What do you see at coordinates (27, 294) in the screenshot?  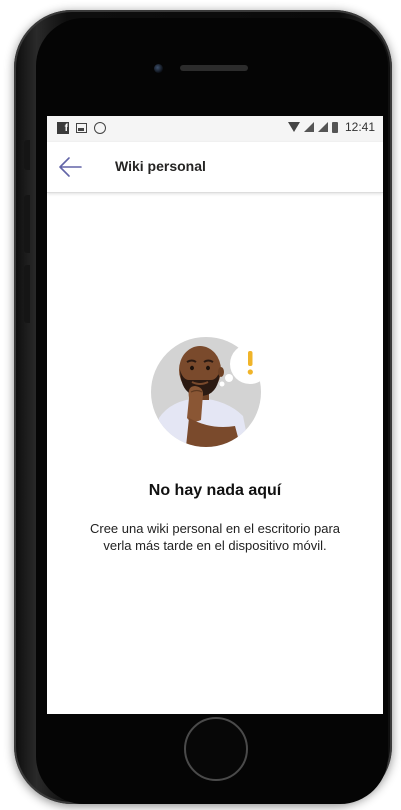 I see `volume-down-button` at bounding box center [27, 294].